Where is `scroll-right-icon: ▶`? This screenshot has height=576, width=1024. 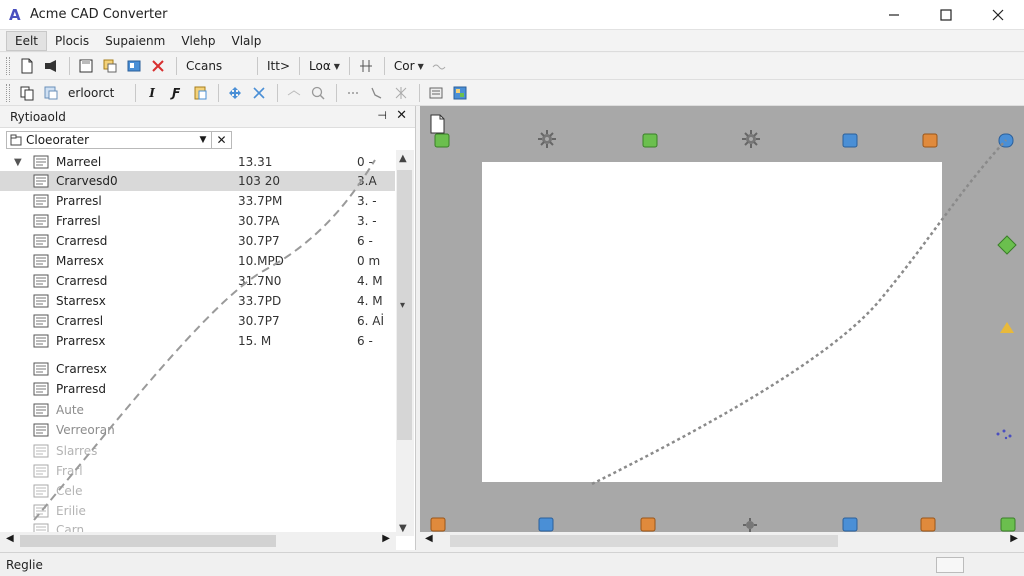
scroll-right-icon: ▶ is located at coordinates (1014, 538).